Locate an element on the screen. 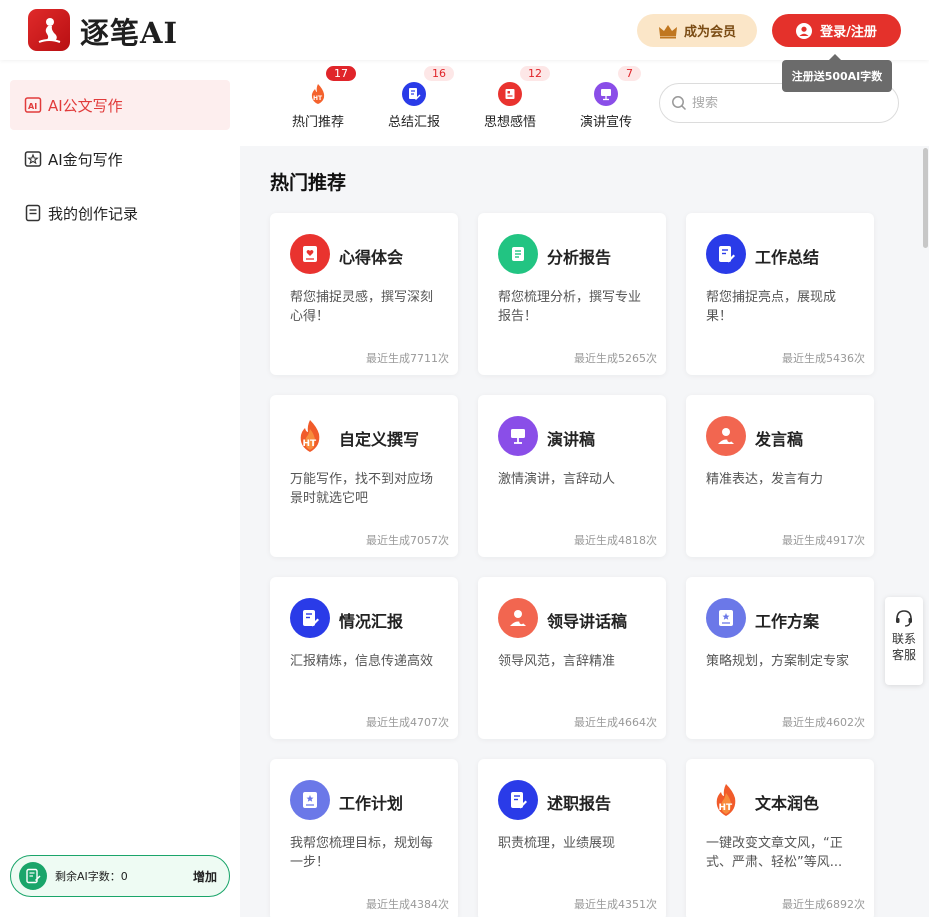 This screenshot has width=929, height=917. tab-label: 演讲宣传 is located at coordinates (605, 122).